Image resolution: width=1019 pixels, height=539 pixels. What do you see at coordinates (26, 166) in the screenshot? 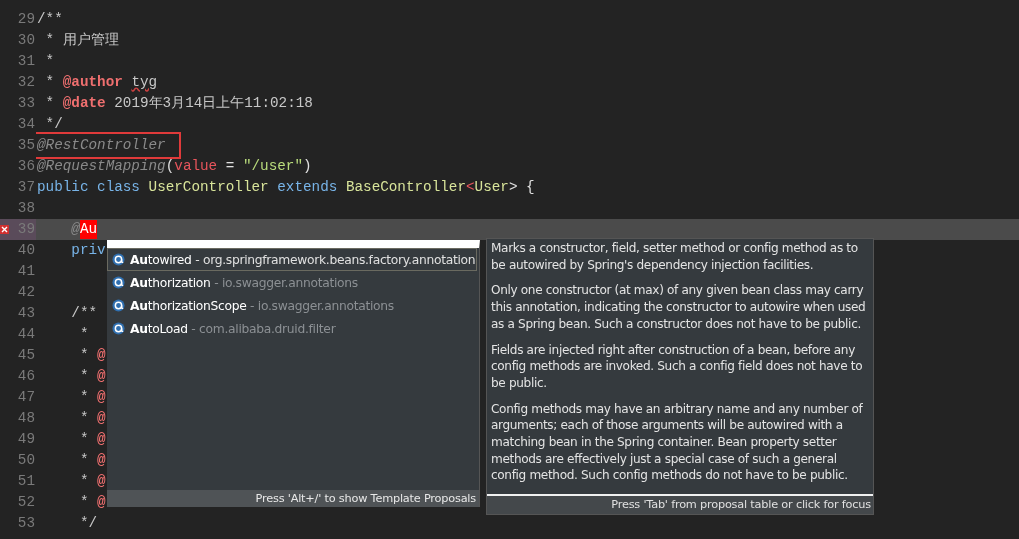
I see `line-number: 36` at bounding box center [26, 166].